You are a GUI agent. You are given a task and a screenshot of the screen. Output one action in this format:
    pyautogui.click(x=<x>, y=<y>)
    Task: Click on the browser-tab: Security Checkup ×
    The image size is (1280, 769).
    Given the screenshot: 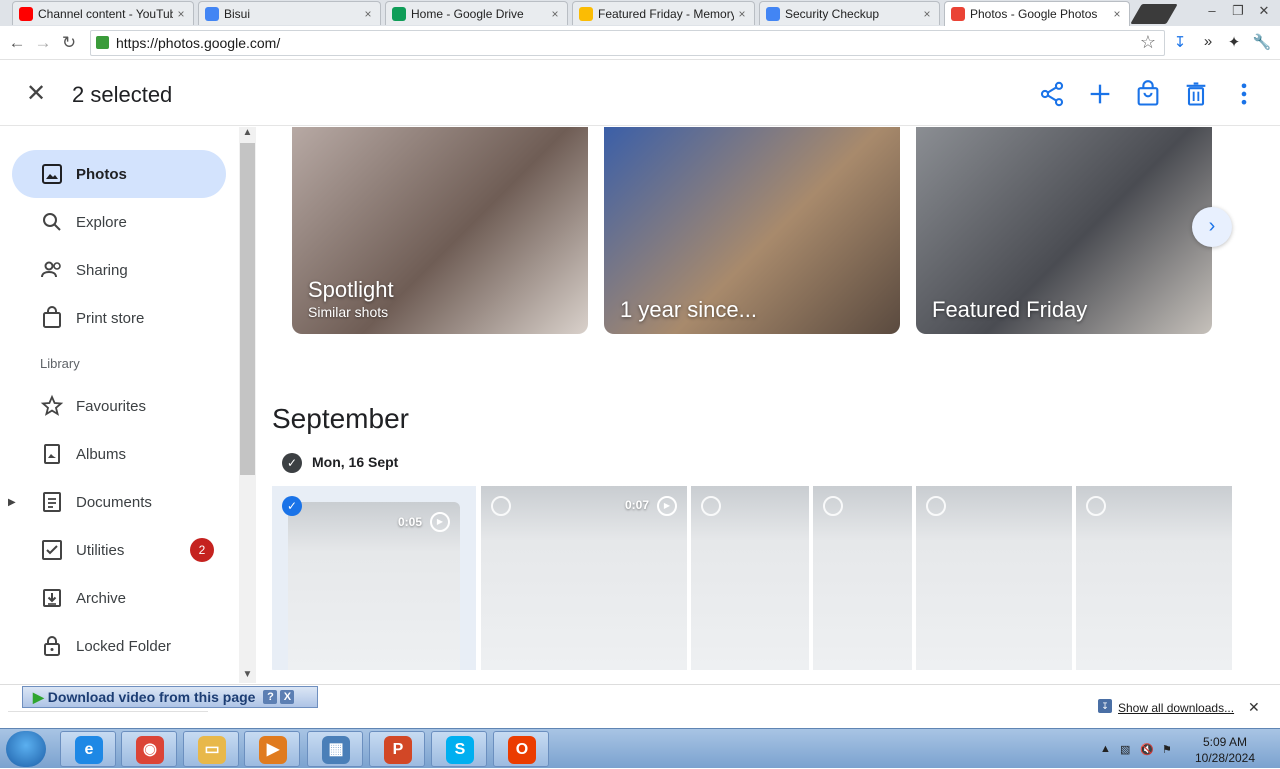 What is the action you would take?
    pyautogui.click(x=849, y=13)
    